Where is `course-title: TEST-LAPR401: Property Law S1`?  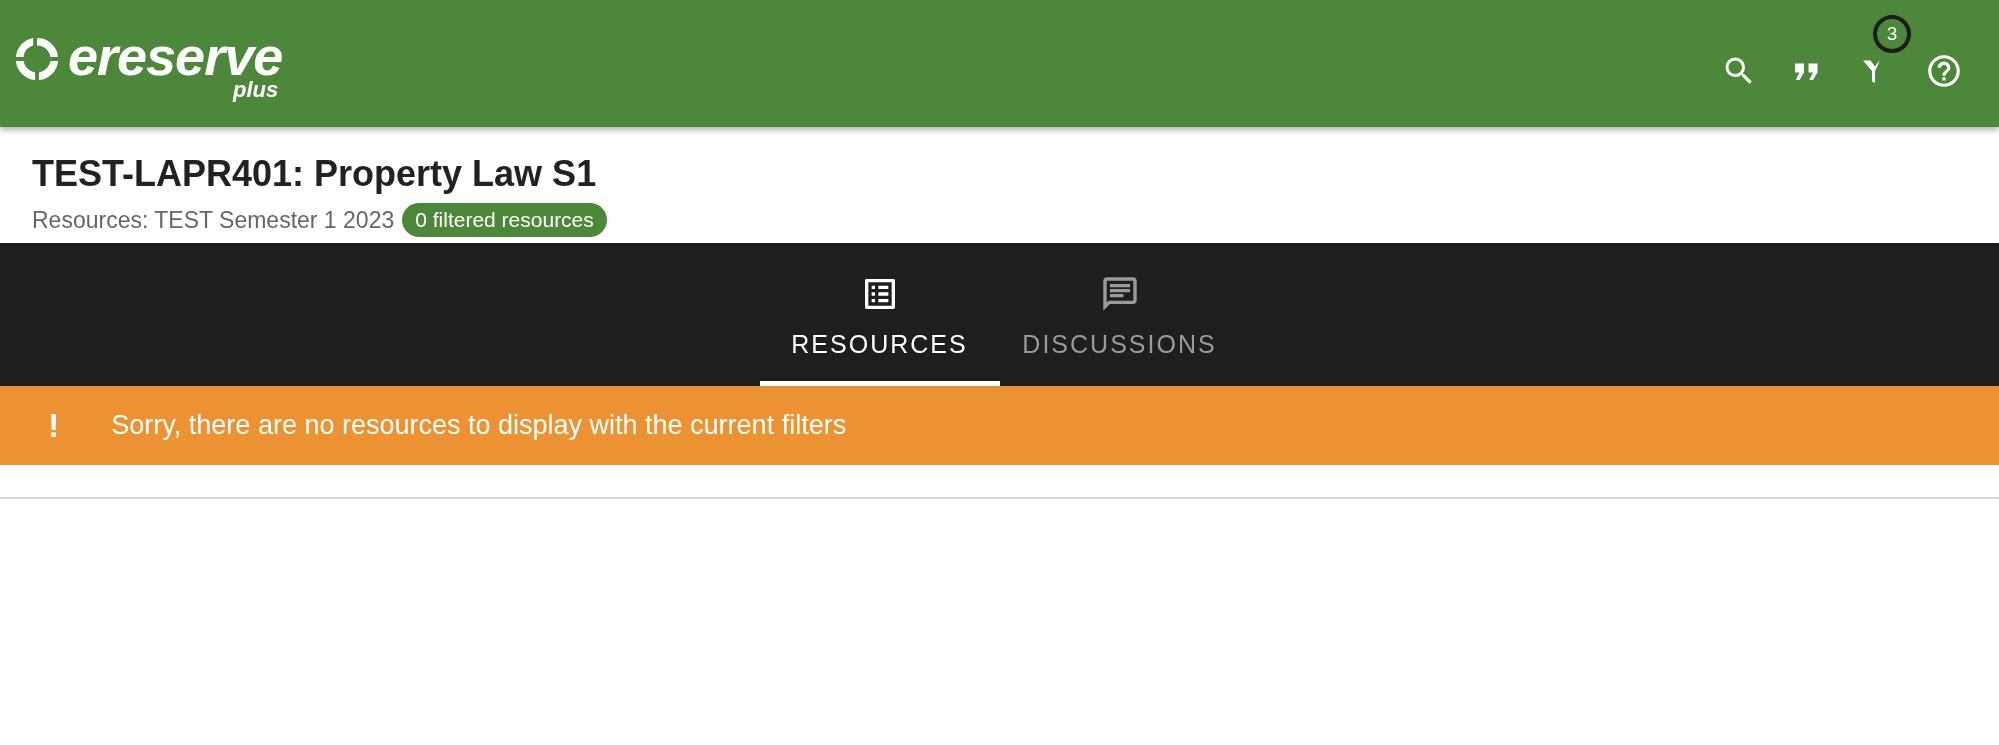
course-title: TEST-LAPR401: Property Law S1 is located at coordinates (315, 174).